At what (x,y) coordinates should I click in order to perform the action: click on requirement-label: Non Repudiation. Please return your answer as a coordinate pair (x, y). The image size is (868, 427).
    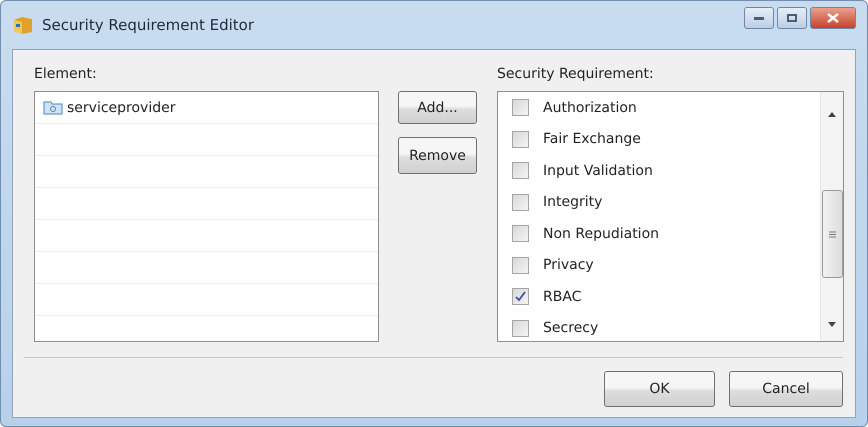
    Looking at the image, I should click on (601, 234).